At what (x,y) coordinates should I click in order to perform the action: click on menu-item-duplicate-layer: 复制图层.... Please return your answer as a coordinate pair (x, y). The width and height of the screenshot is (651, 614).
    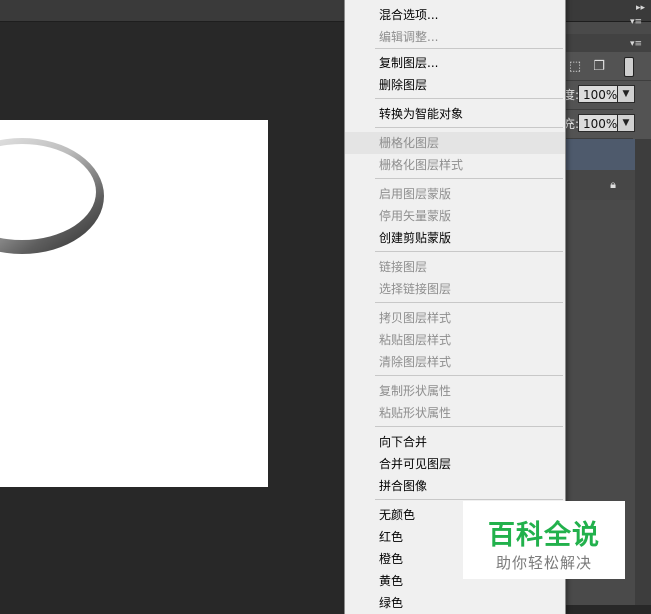
    Looking at the image, I should click on (455, 63).